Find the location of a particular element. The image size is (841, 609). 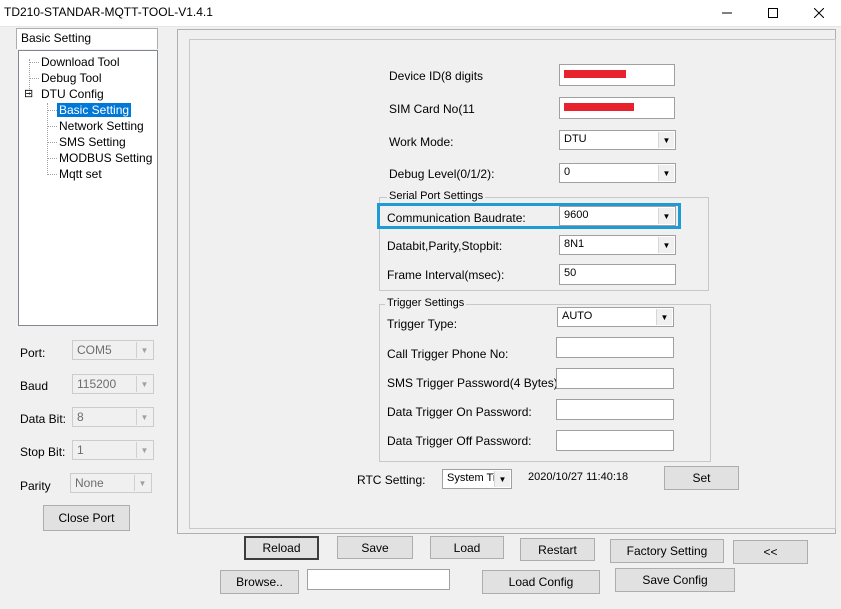

device-id-label: Device ID(8 digits is located at coordinates (436, 76).